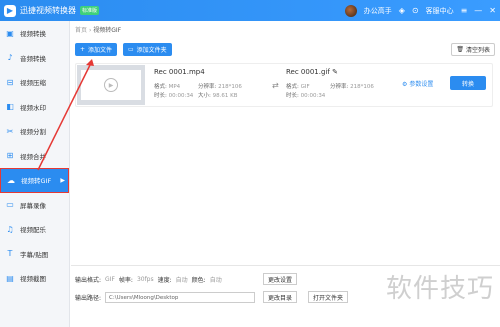 This screenshot has height=327, width=500. Describe the element at coordinates (62, 180) in the screenshot. I see `active-arrow-icon: ▶` at that location.